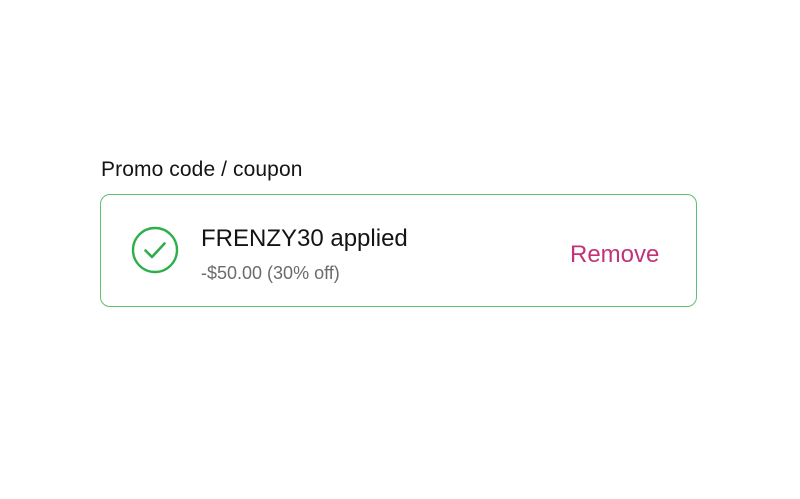 The height and width of the screenshot is (499, 800). I want to click on discount-amount: -$50.00 (30% off), so click(270, 273).